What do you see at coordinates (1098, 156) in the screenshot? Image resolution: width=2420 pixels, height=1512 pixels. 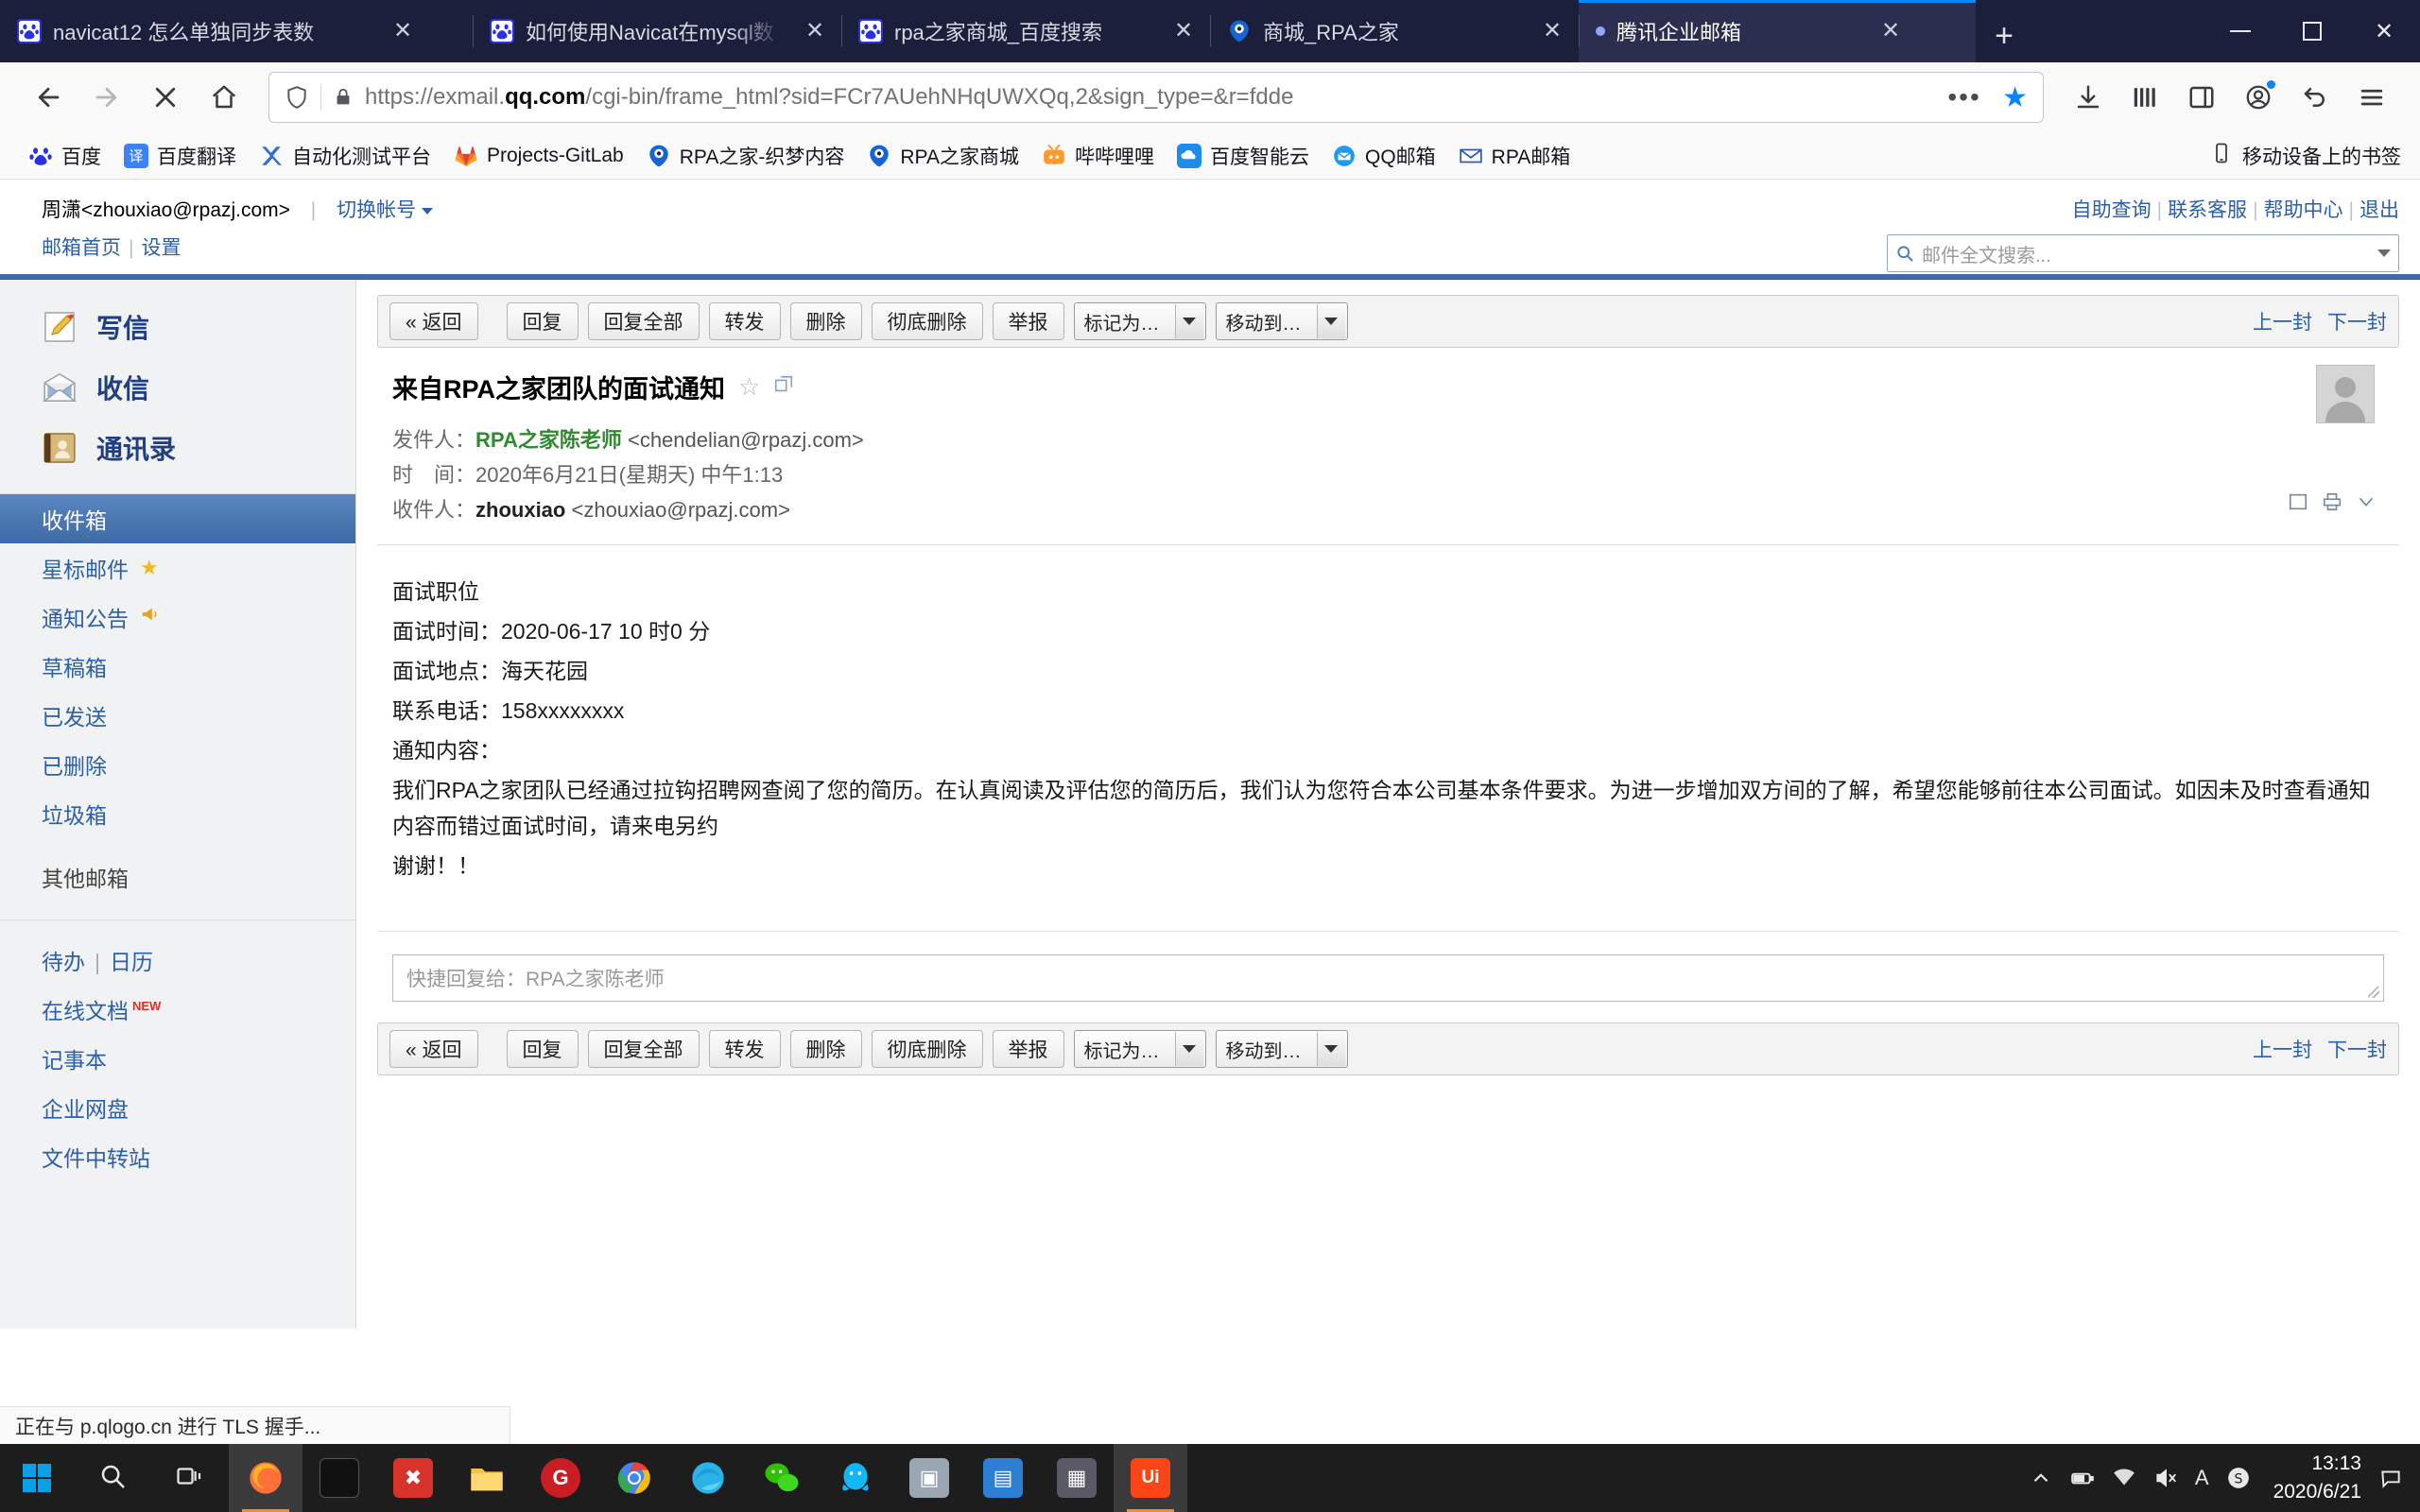 I see `bookmark-bilibili: 哔哔哩哩` at bounding box center [1098, 156].